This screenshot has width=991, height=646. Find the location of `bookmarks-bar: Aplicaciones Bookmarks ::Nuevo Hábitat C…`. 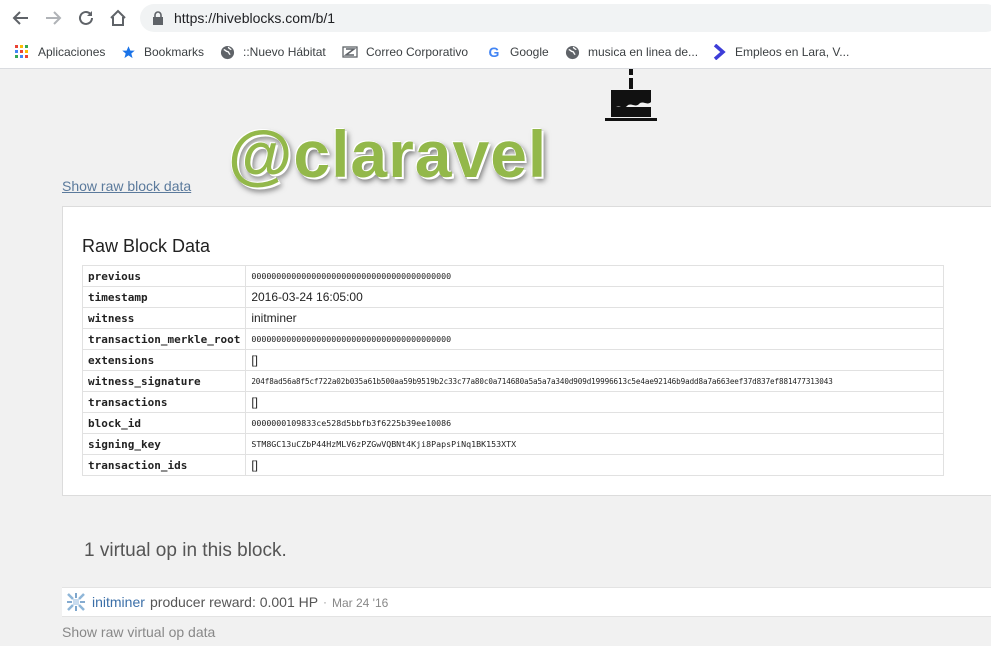

bookmarks-bar: Aplicaciones Bookmarks ::Nuevo Hábitat C… is located at coordinates (495, 53).